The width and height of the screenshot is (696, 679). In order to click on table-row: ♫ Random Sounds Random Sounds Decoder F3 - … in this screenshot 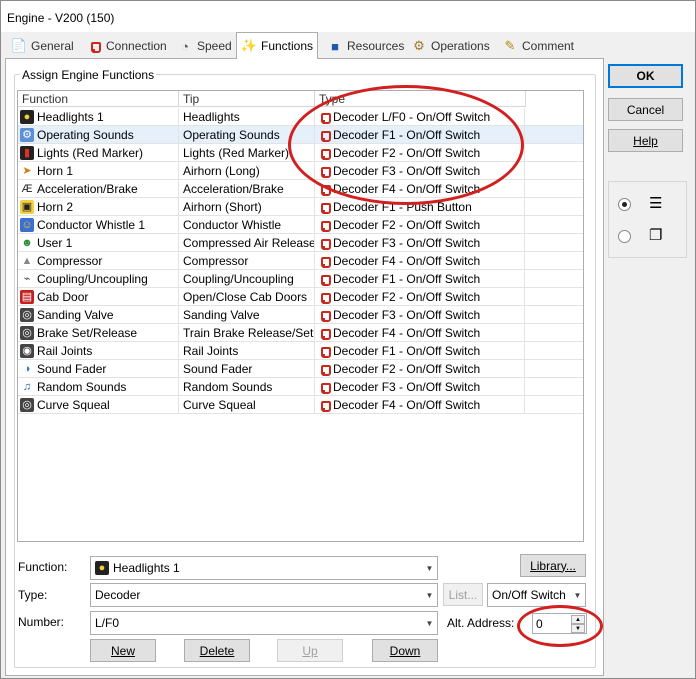, I will do `click(300, 387)`.